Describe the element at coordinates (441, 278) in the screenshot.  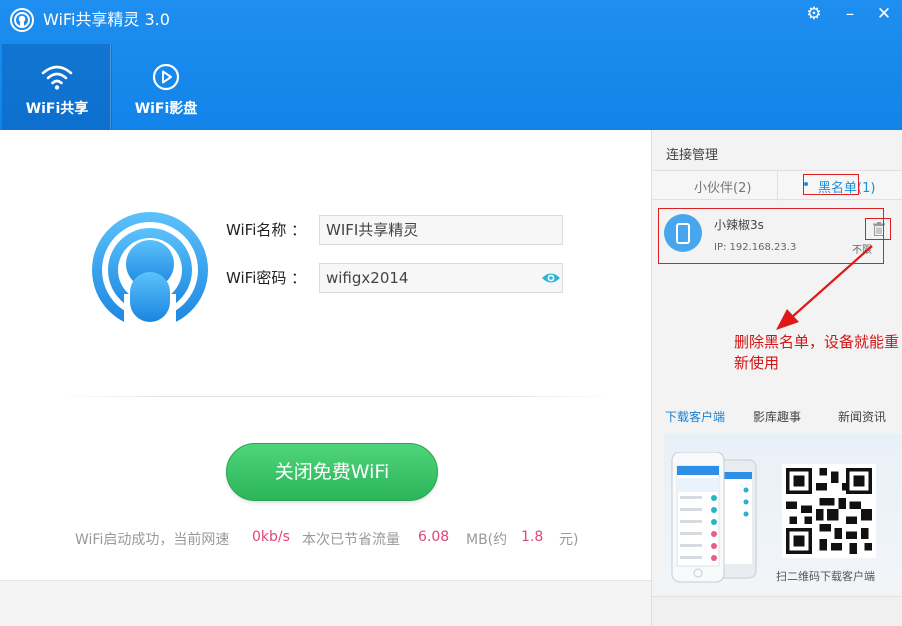
I see `wifi-password-field: wifigx2014` at that location.